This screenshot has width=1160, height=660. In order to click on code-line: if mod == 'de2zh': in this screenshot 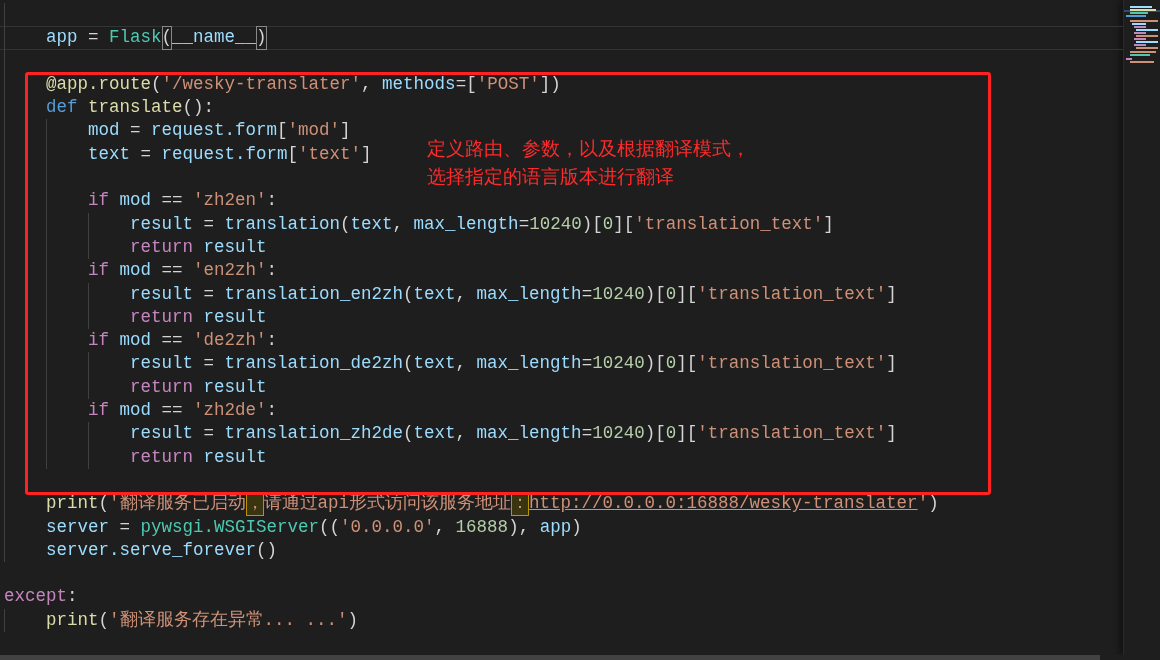, I will do `click(563, 341)`.